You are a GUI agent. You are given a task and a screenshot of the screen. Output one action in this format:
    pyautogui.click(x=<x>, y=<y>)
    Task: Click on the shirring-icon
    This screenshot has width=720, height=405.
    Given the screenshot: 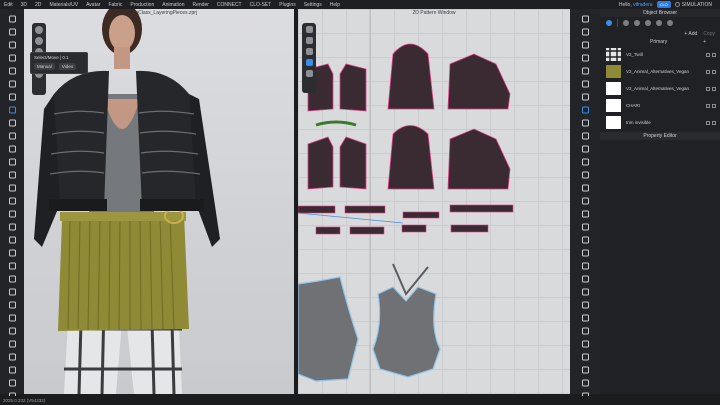 What is the action you would take?
    pyautogui.click(x=585, y=240)
    